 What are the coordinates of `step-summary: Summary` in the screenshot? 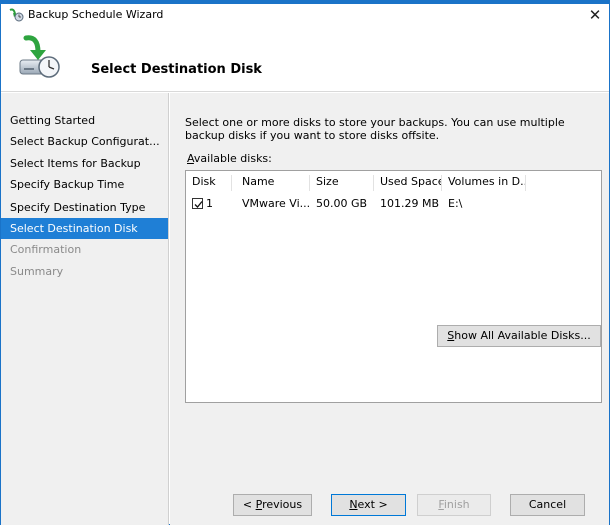 It's located at (37, 271).